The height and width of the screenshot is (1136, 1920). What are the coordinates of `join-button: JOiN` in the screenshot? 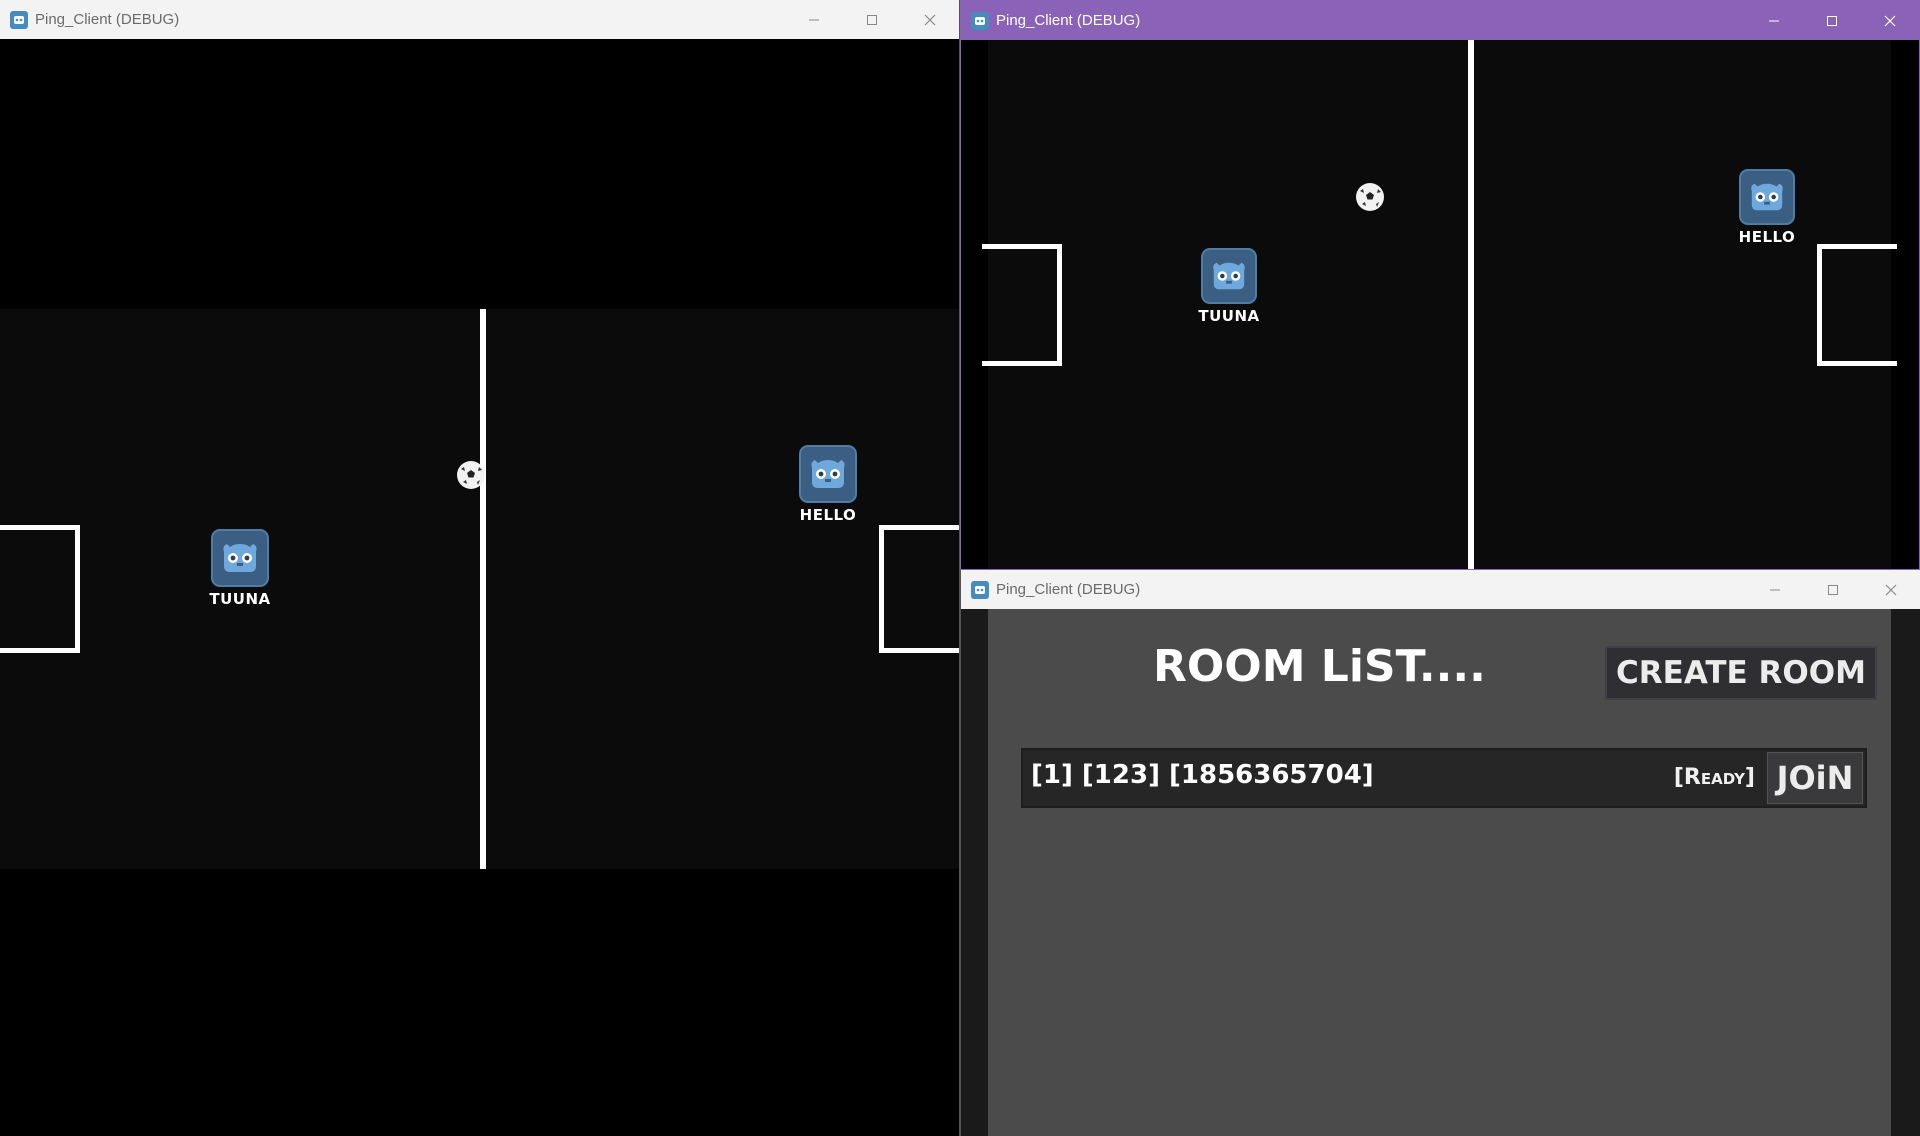 It's located at (1815, 778).